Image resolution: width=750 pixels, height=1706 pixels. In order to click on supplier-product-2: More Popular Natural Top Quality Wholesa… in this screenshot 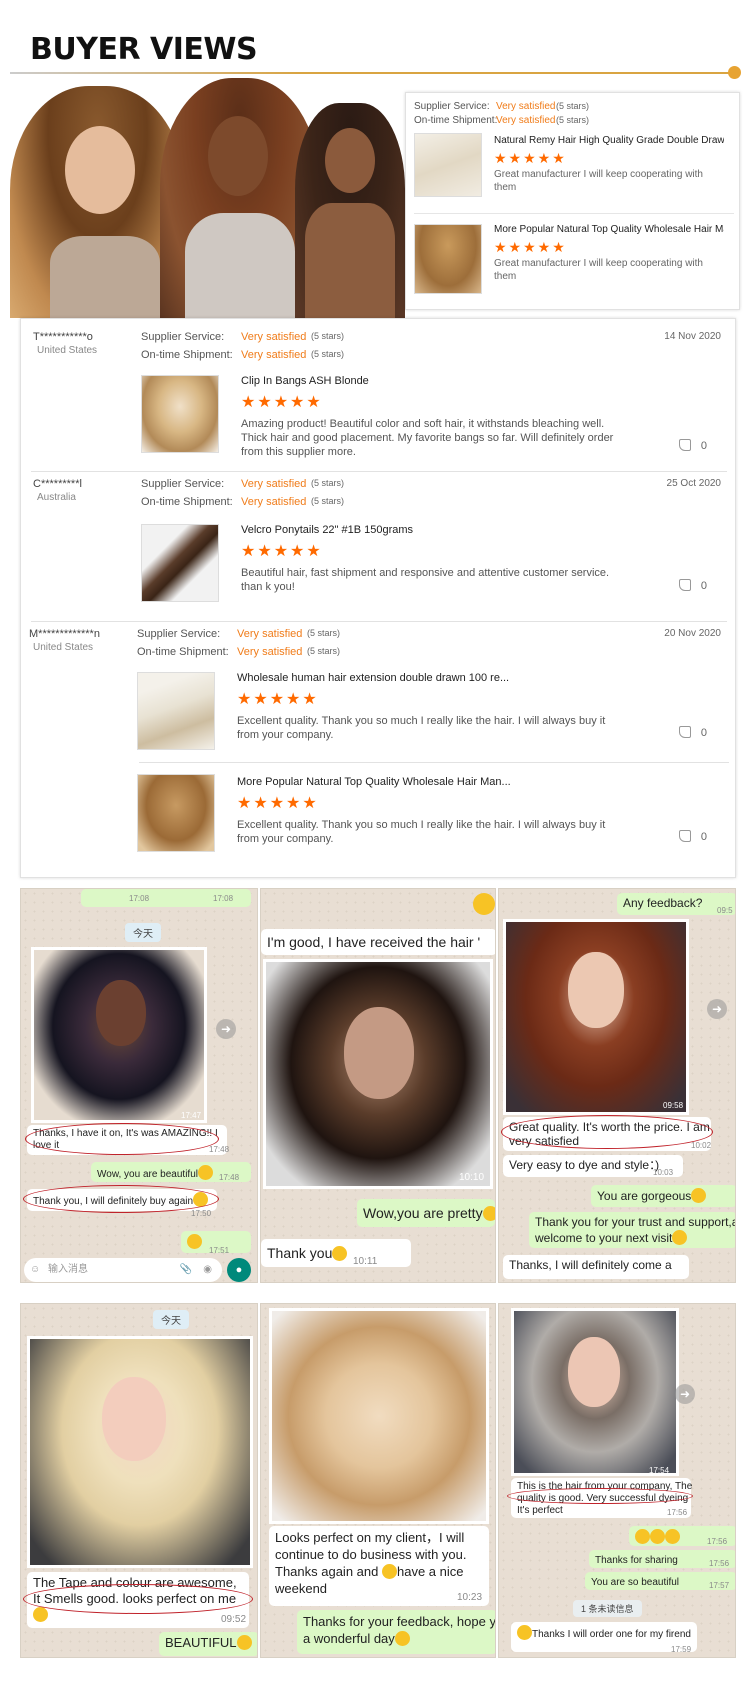, I will do `click(574, 257)`.